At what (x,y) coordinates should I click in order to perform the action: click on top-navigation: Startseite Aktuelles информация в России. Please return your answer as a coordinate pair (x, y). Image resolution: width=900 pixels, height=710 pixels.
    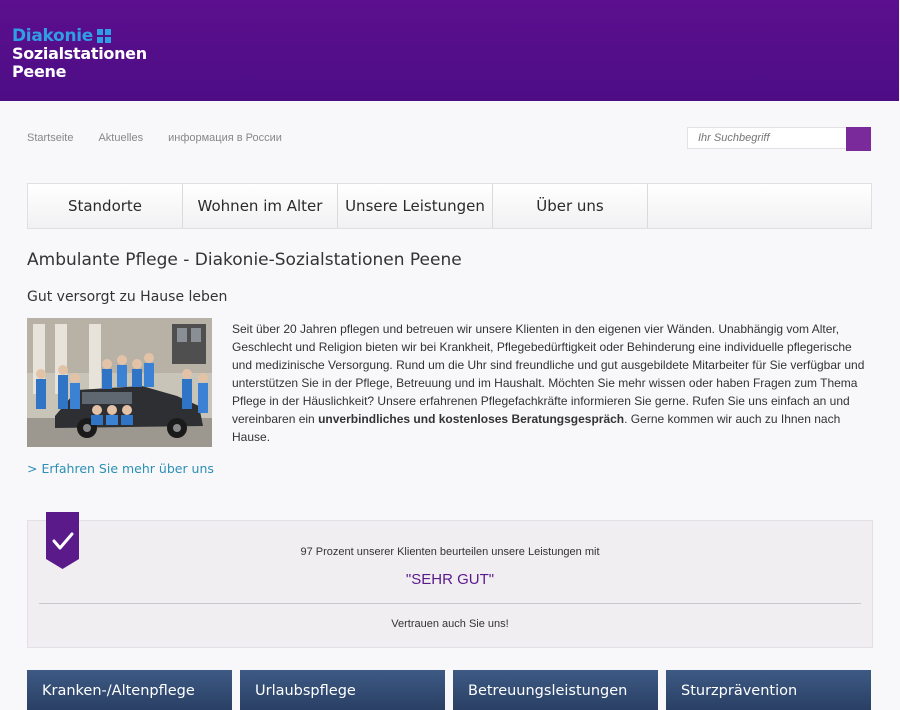
    Looking at the image, I should click on (154, 138).